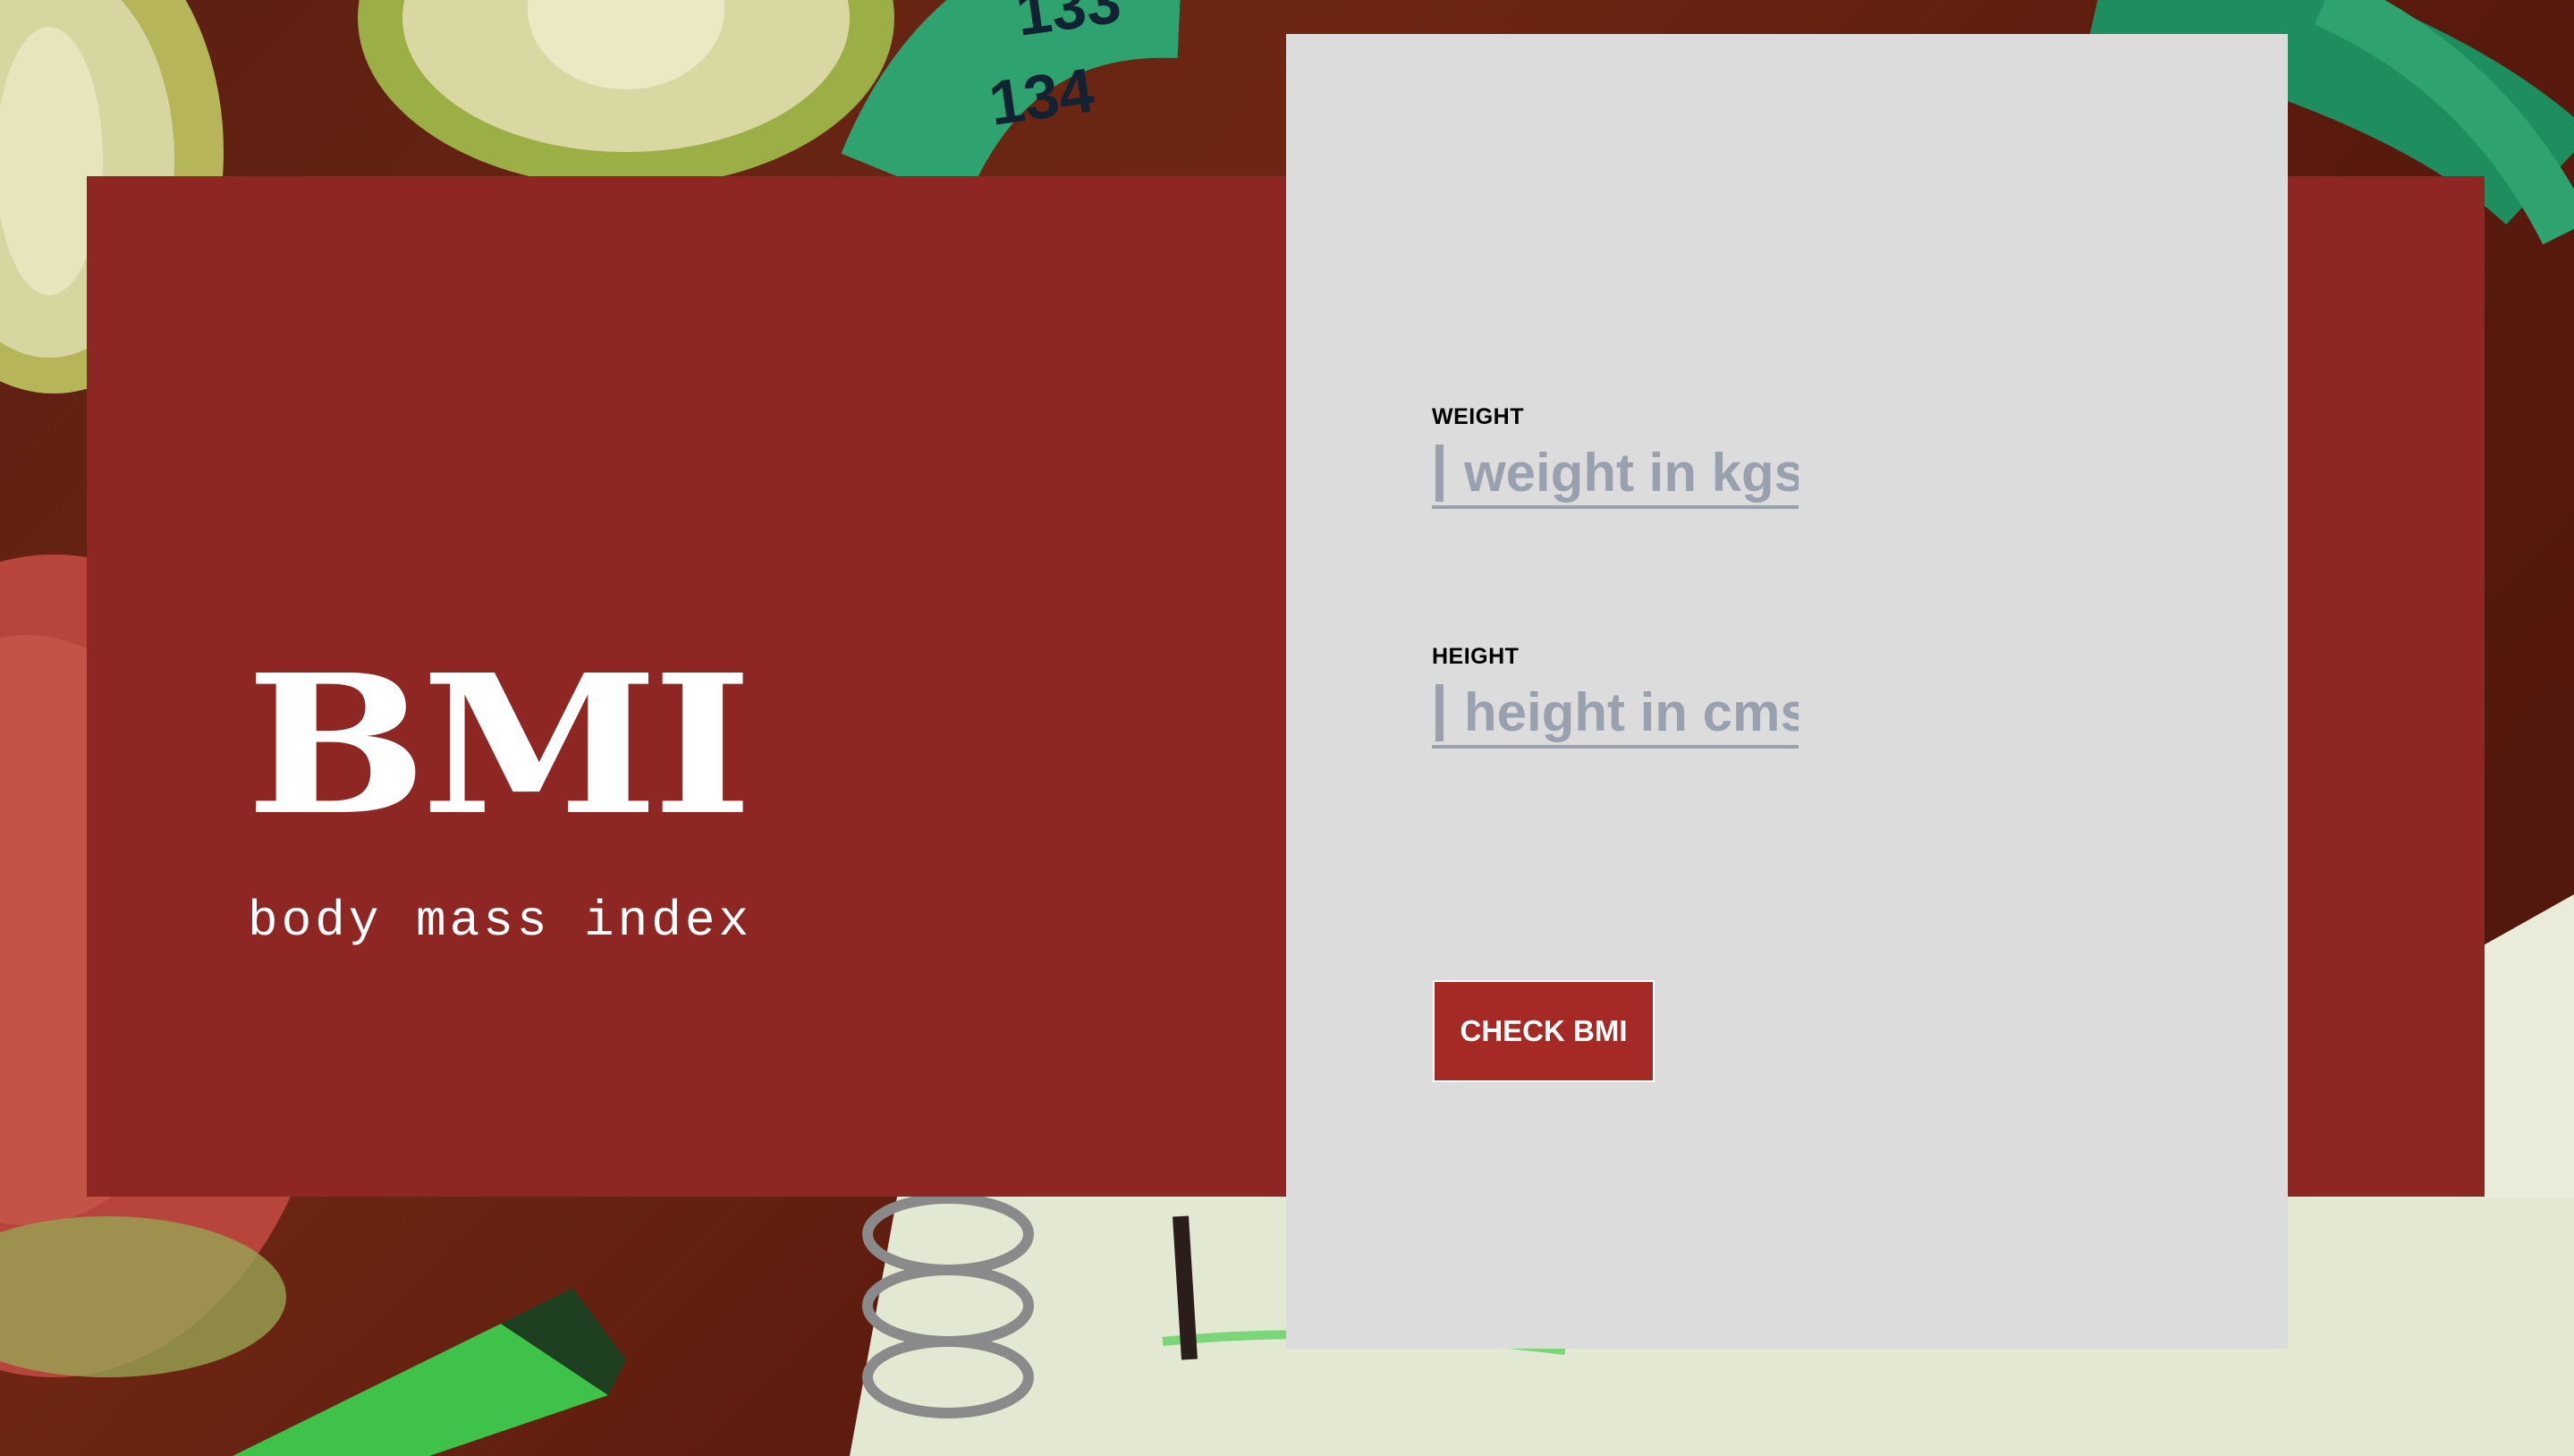 The height and width of the screenshot is (1456, 2574). What do you see at coordinates (1544, 1031) in the screenshot?
I see `check-bmi-button: CHECK BMI` at bounding box center [1544, 1031].